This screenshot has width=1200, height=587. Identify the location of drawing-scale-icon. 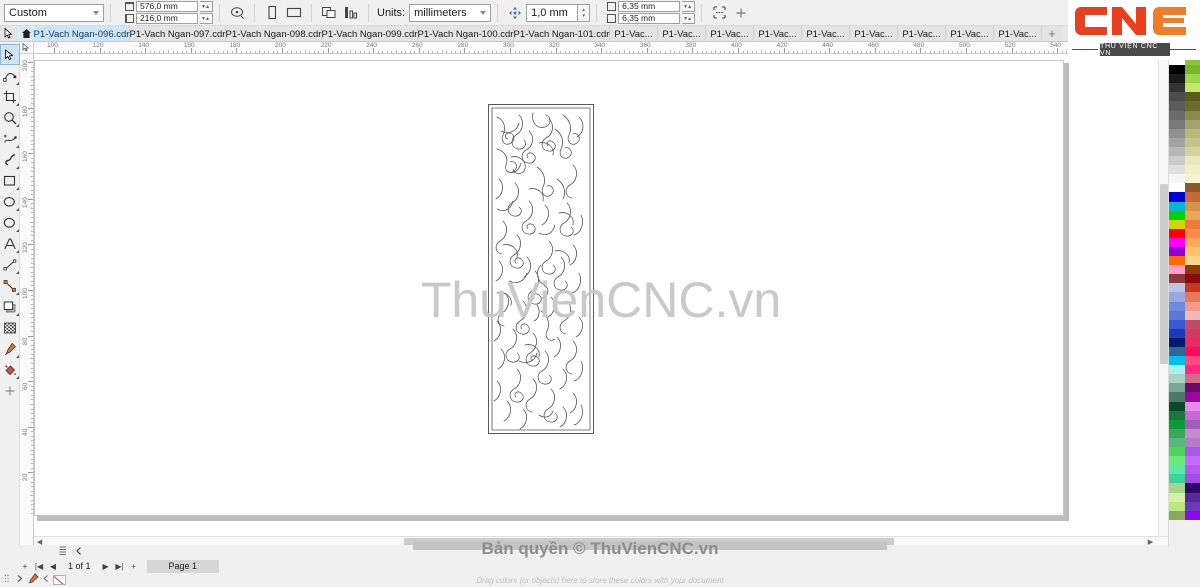
(719, 13).